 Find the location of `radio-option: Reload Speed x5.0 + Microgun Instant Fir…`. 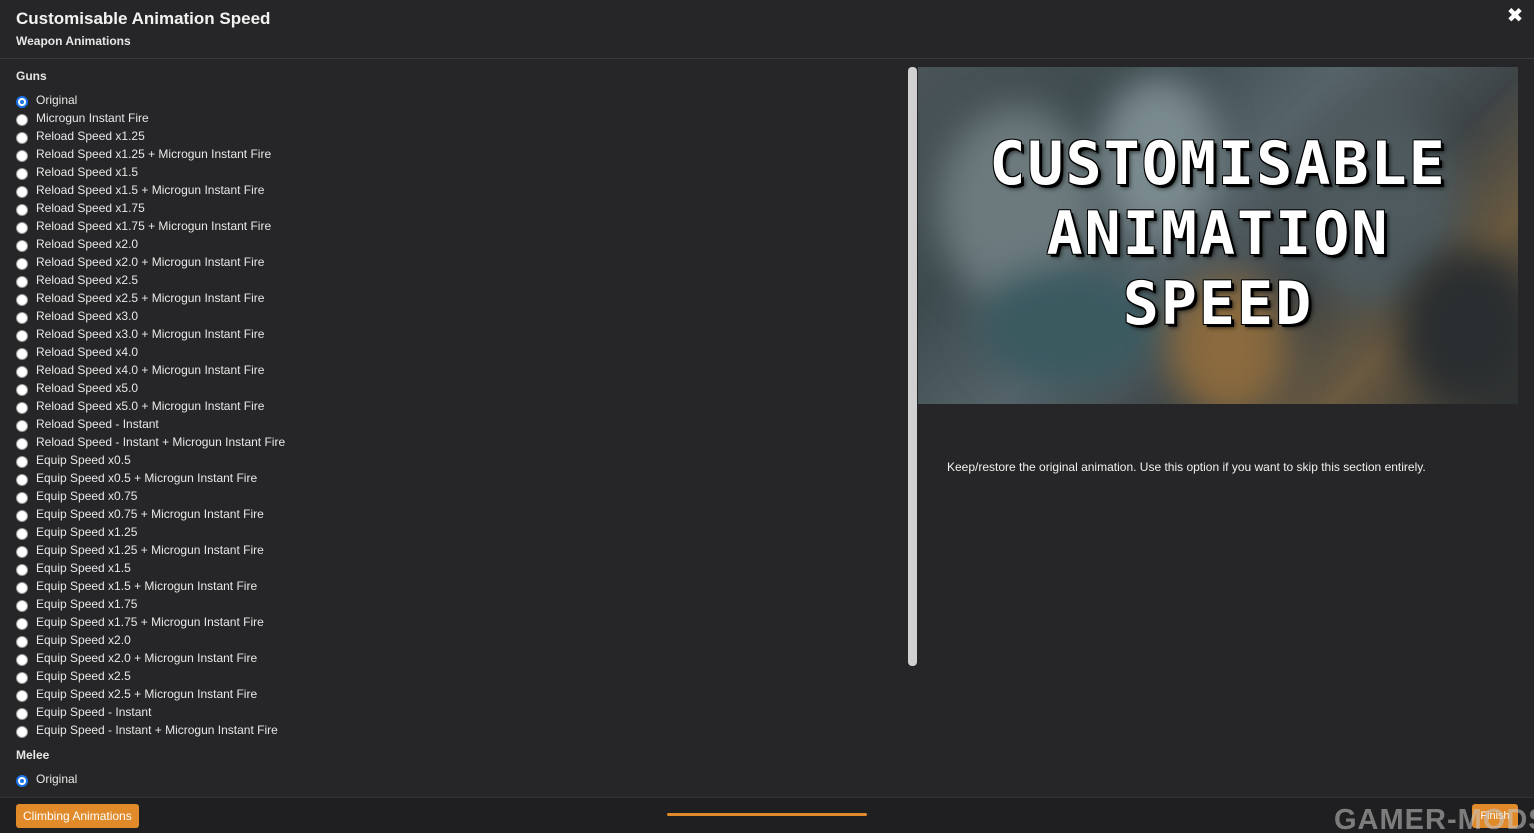

radio-option: Reload Speed x5.0 + Microgun Instant Fir… is located at coordinates (150, 406).